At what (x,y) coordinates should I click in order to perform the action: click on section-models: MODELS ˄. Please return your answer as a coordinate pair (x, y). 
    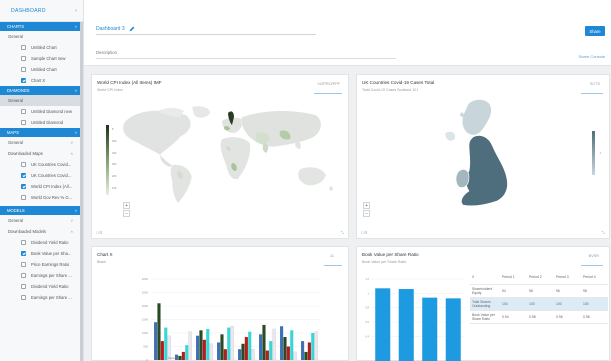
    Looking at the image, I should click on (41, 210).